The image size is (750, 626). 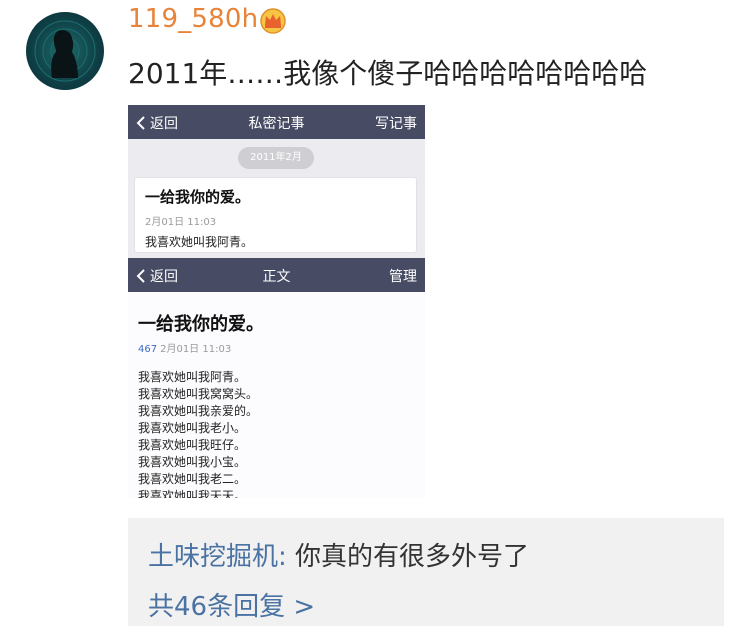 What do you see at coordinates (403, 277) in the screenshot?
I see `manage-button: 管理` at bounding box center [403, 277].